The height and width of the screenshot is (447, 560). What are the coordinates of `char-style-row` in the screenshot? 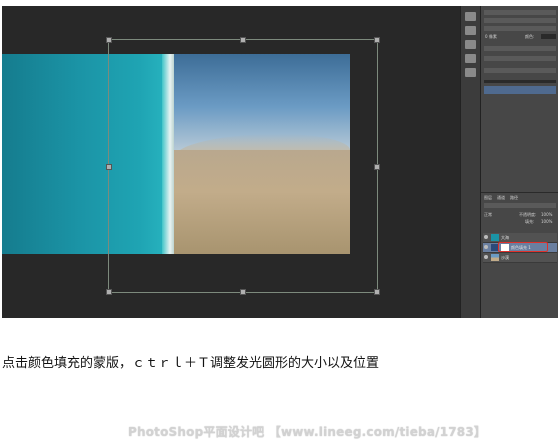 It's located at (520, 48).